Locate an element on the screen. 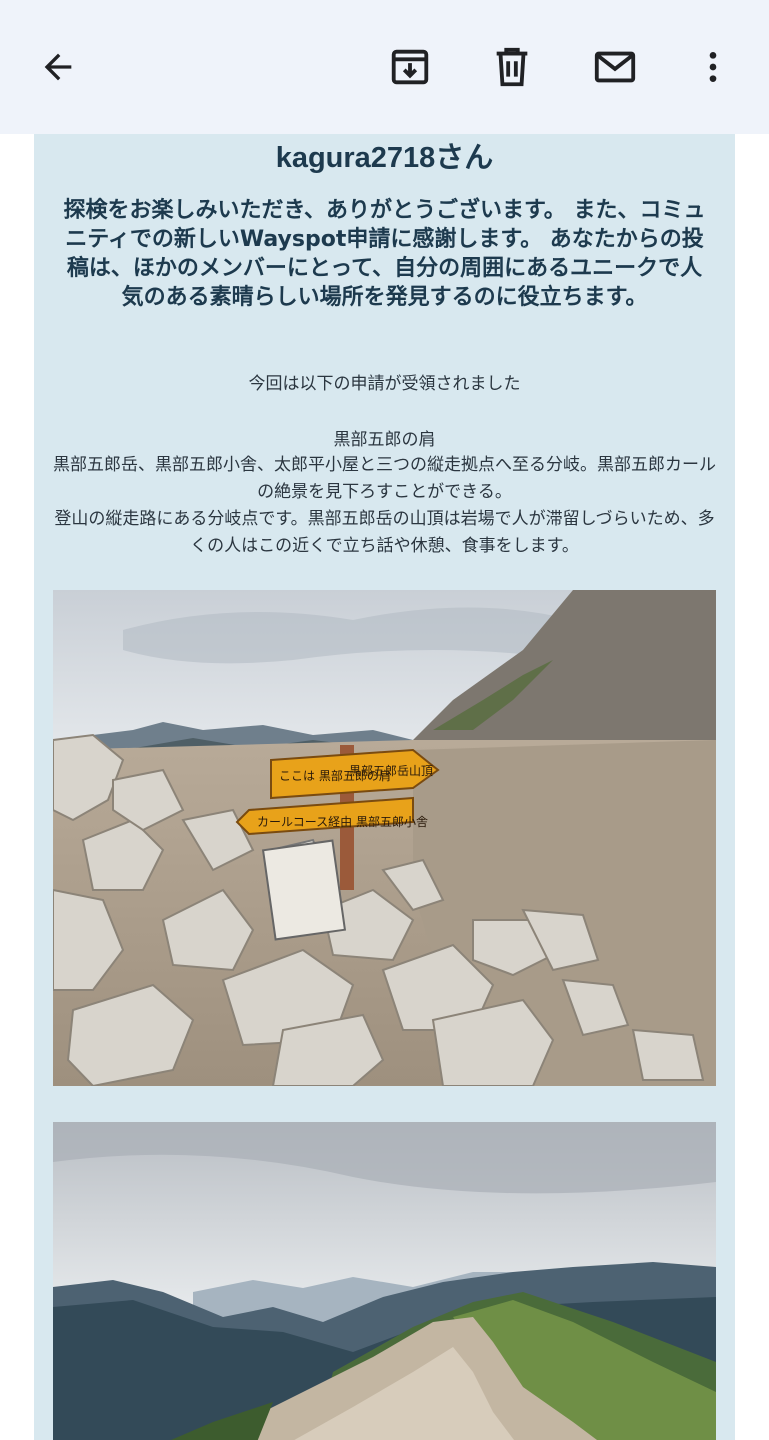 The height and width of the screenshot is (1440, 769). more-options-button is located at coordinates (713, 67).